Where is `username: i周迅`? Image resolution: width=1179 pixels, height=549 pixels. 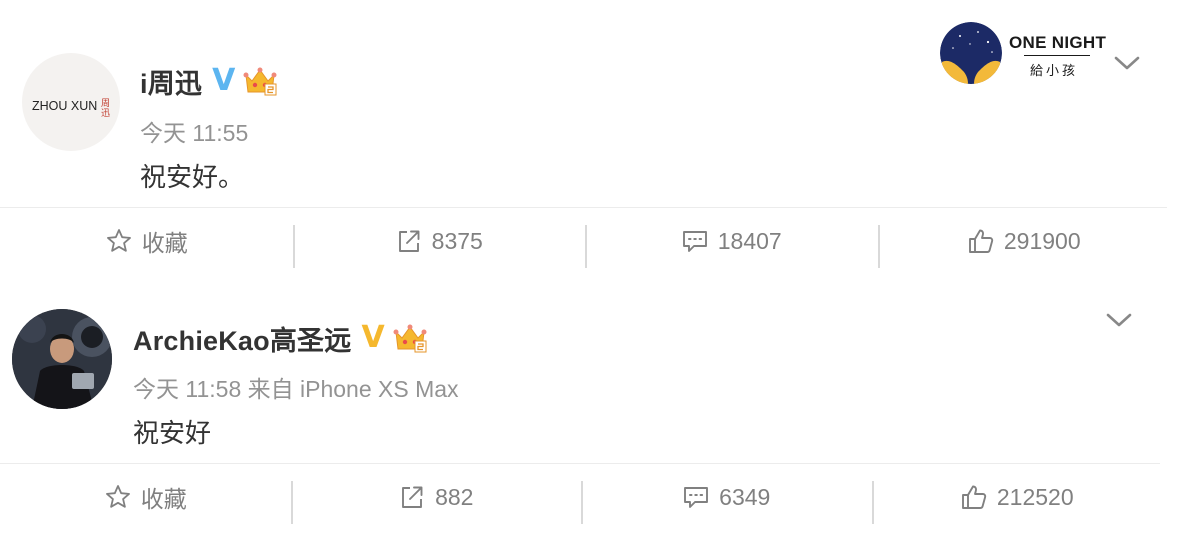 username: i周迅 is located at coordinates (171, 81).